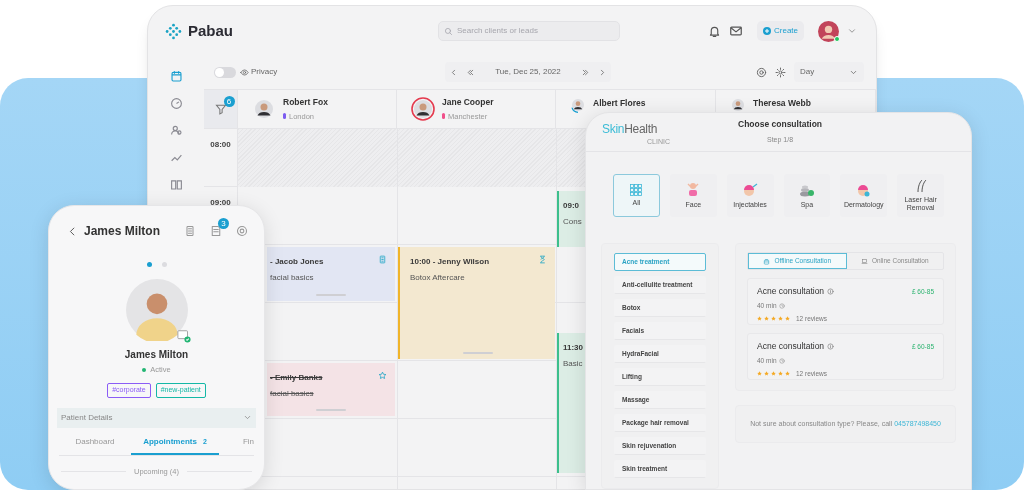  What do you see at coordinates (780, 125) in the screenshot?
I see `booking-title: Choose consultation` at bounding box center [780, 125].